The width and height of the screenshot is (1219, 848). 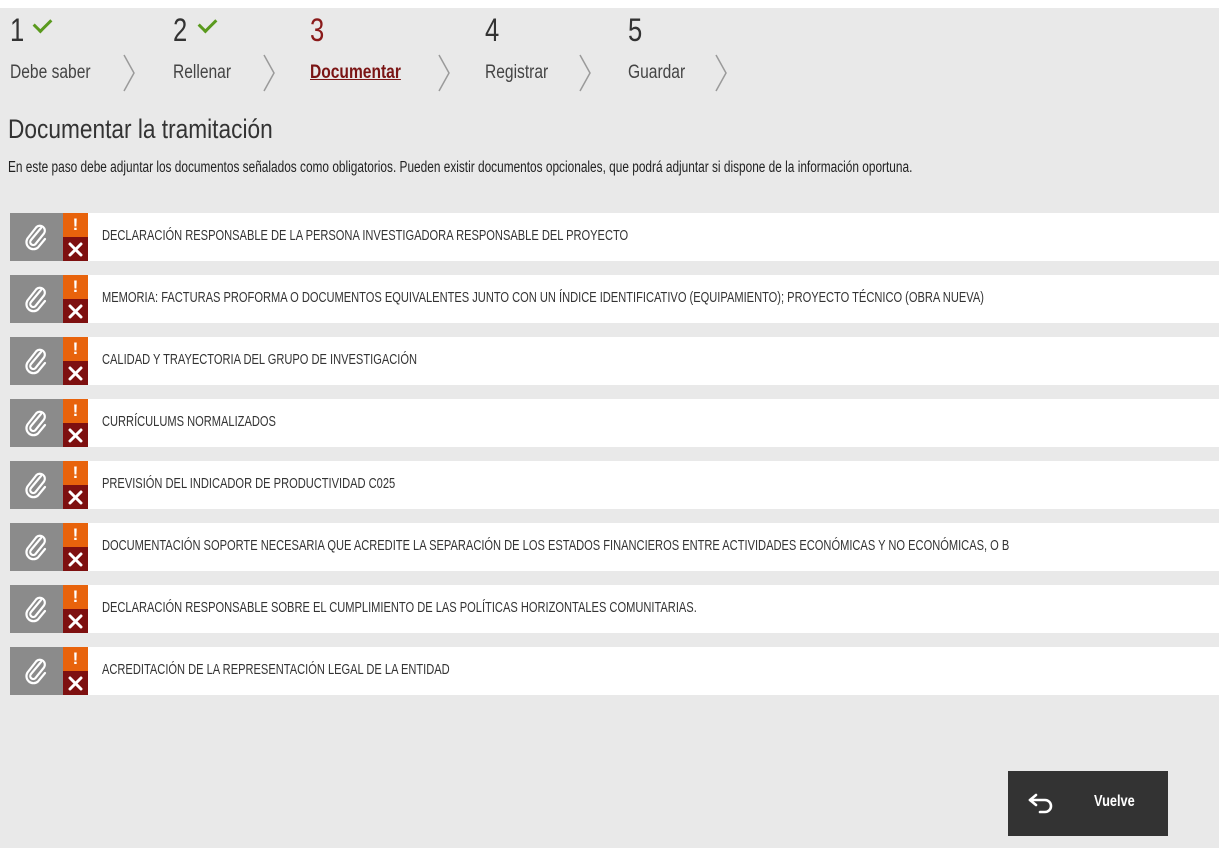 What do you see at coordinates (140, 129) in the screenshot?
I see `page-title: Documentar la tramitación` at bounding box center [140, 129].